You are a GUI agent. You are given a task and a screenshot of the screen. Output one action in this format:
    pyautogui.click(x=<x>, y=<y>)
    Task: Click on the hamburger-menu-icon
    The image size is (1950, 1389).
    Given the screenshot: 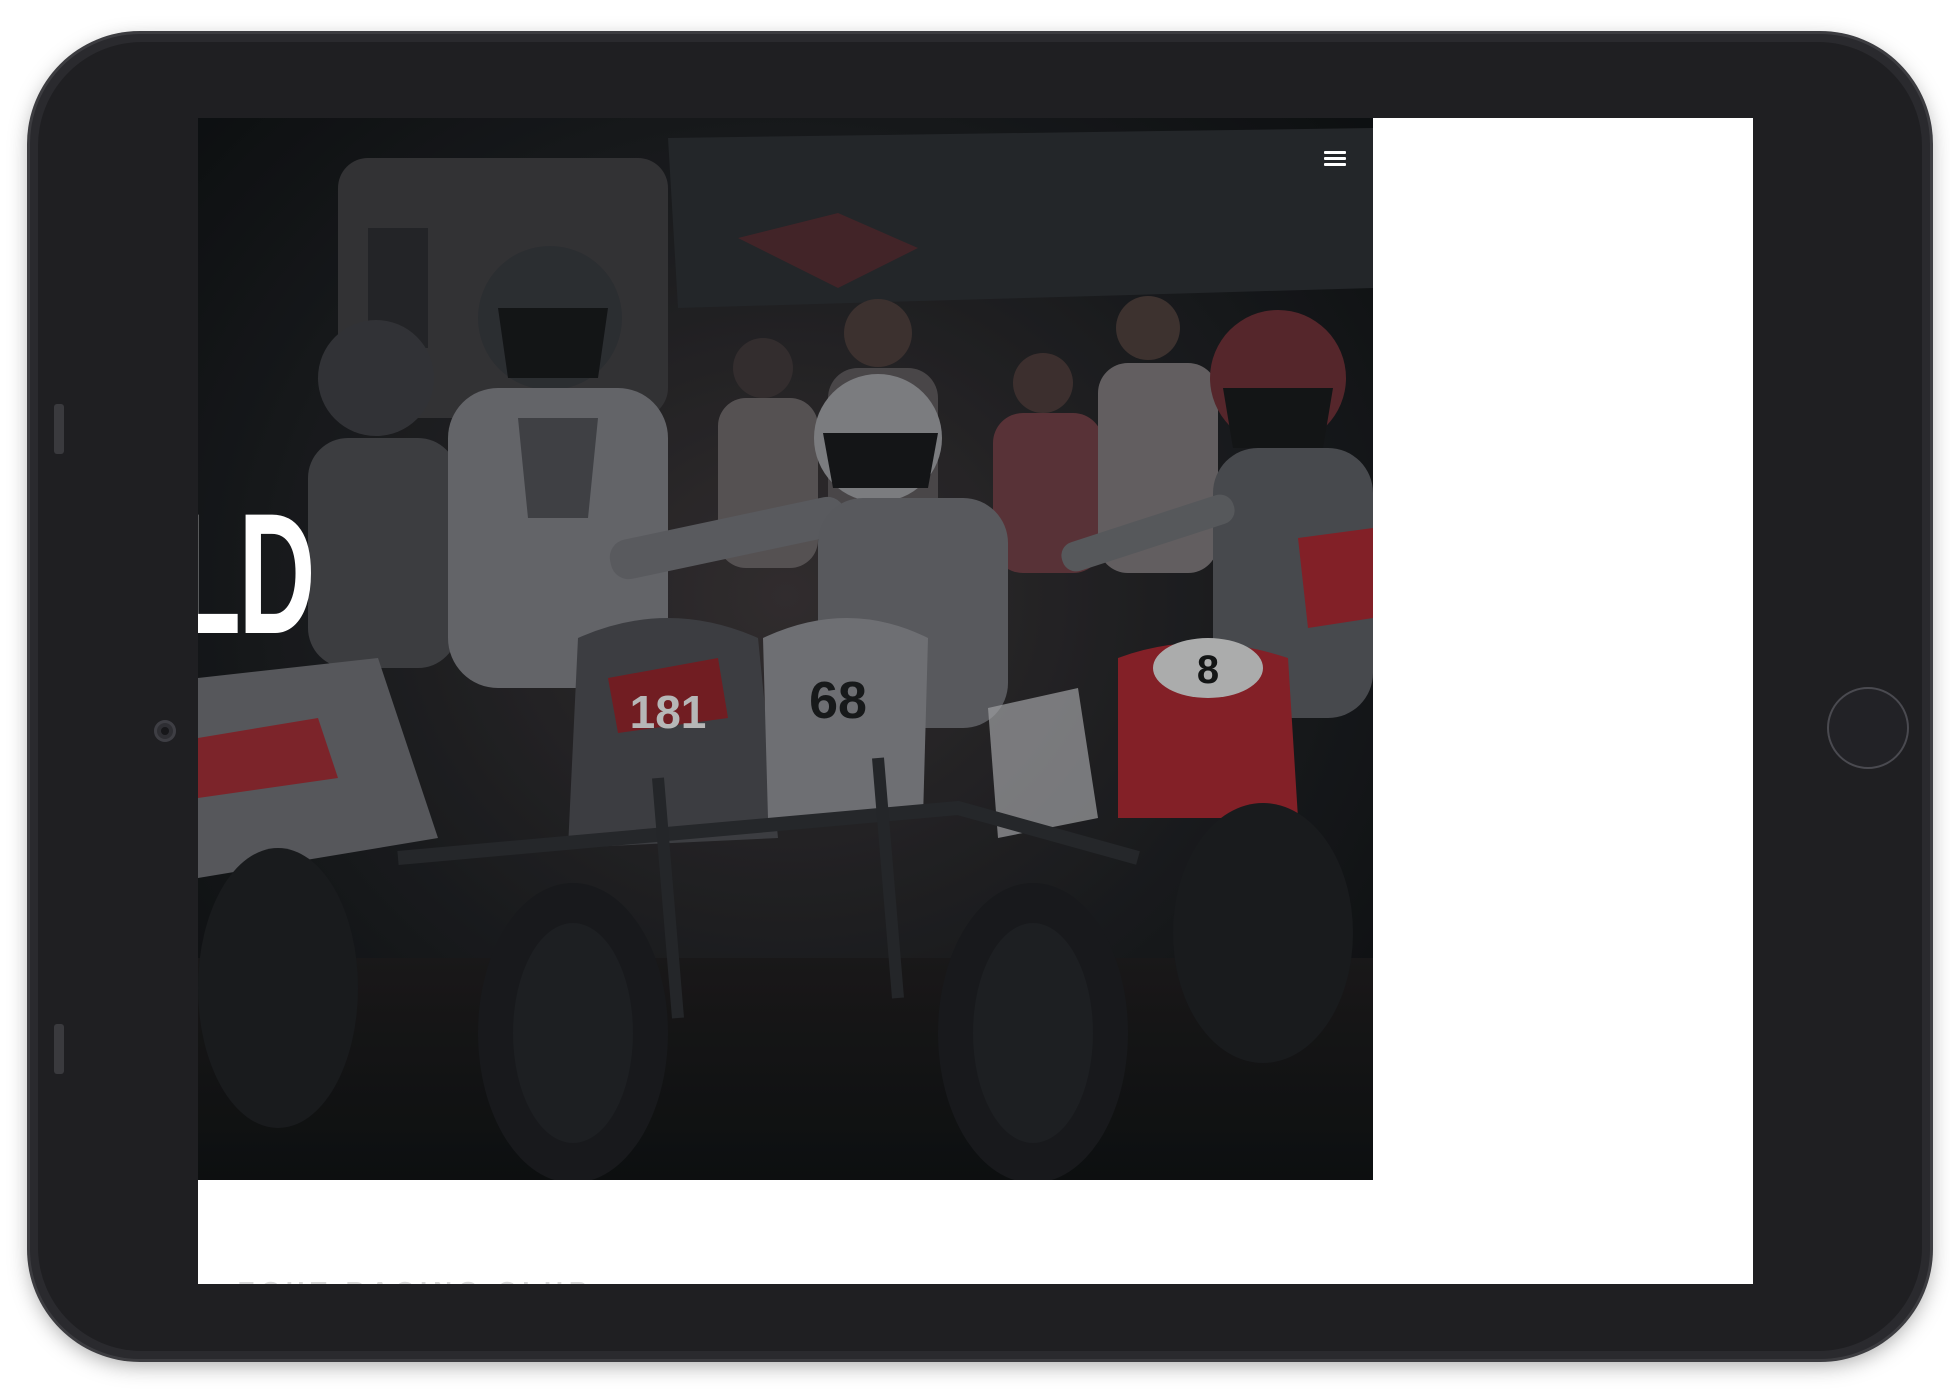 What is the action you would take?
    pyautogui.click(x=1335, y=160)
    